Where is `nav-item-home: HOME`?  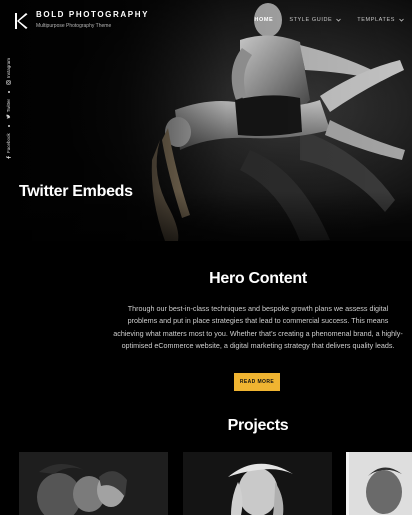
nav-item-home: HOME is located at coordinates (263, 20).